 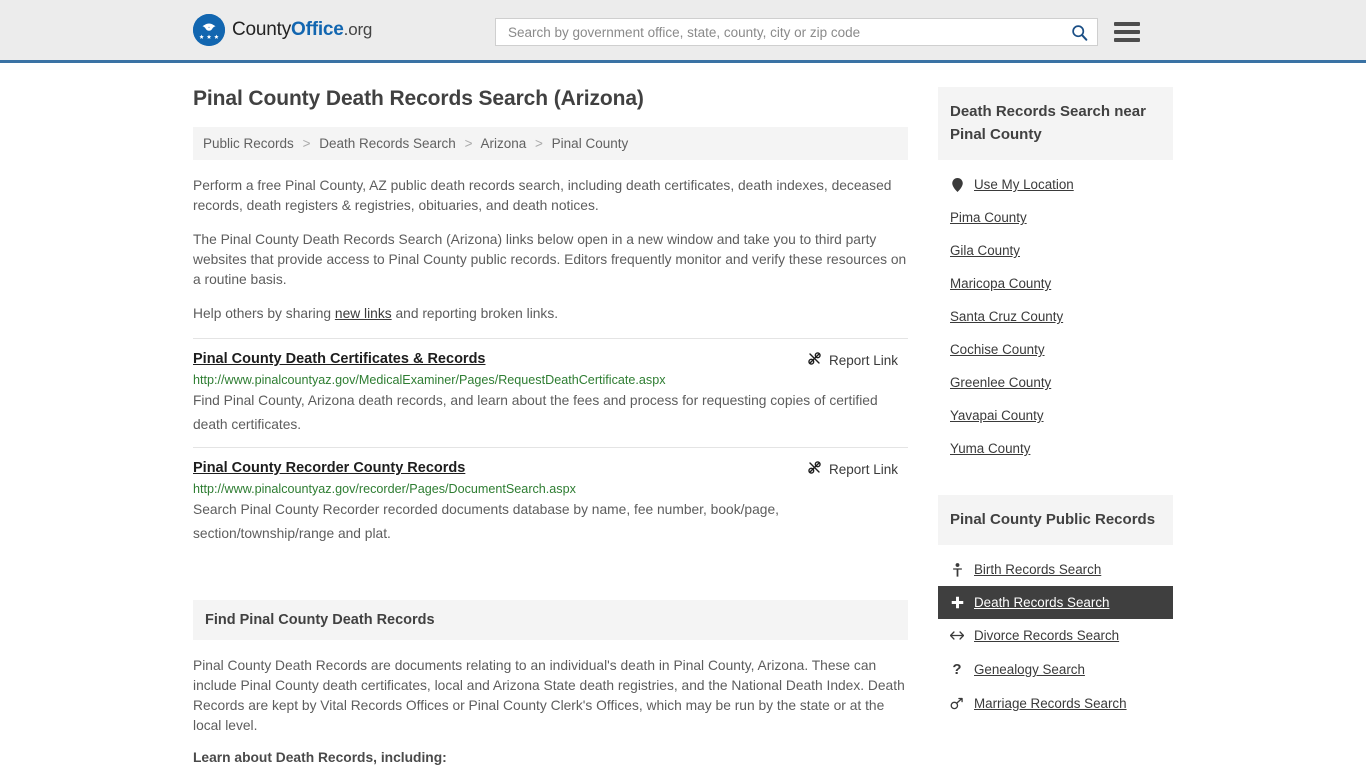 I want to click on sidebar-item-label: Marriage Records Search, so click(x=1050, y=703).